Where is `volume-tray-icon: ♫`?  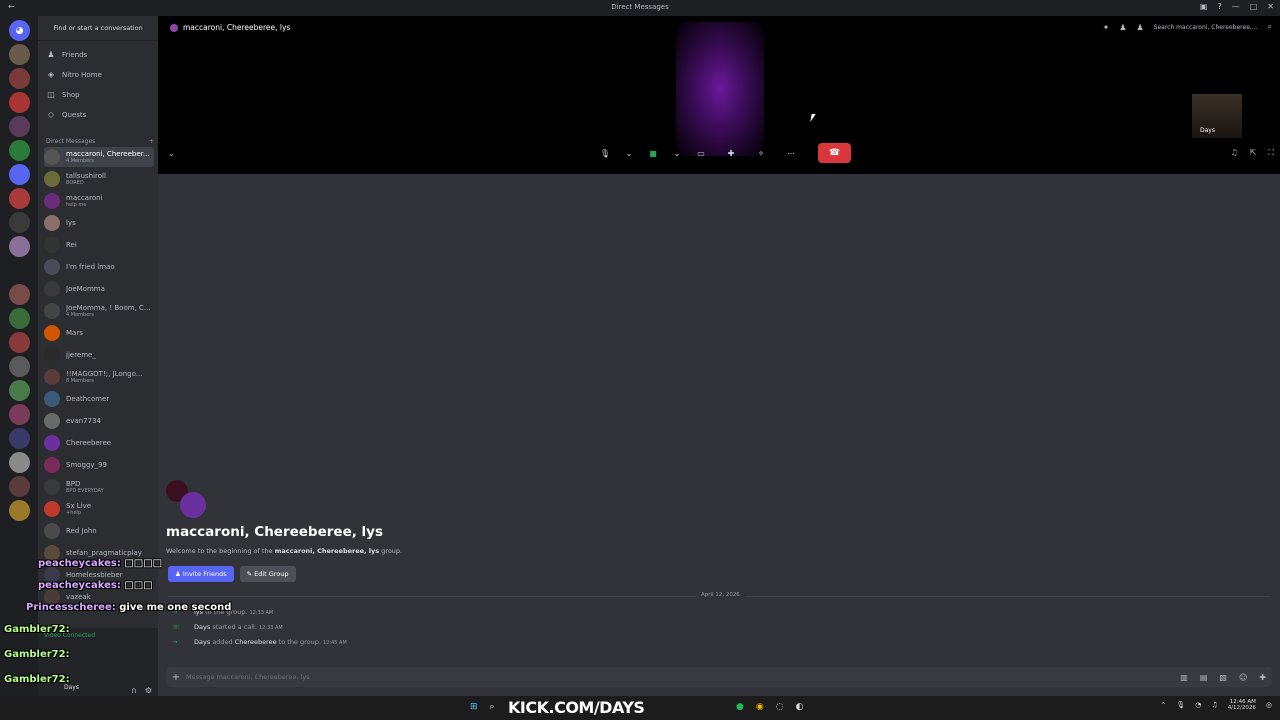
volume-tray-icon: ♫ is located at coordinates (1214, 705).